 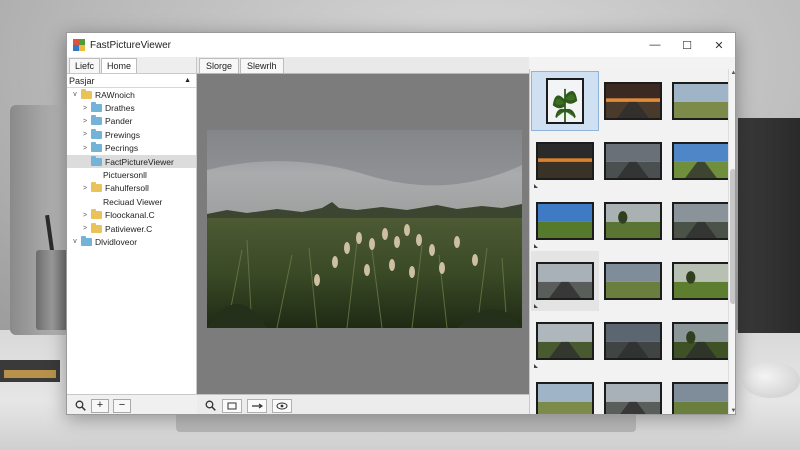 What do you see at coordinates (232, 405) in the screenshot?
I see `fit-screen-icon` at bounding box center [232, 405].